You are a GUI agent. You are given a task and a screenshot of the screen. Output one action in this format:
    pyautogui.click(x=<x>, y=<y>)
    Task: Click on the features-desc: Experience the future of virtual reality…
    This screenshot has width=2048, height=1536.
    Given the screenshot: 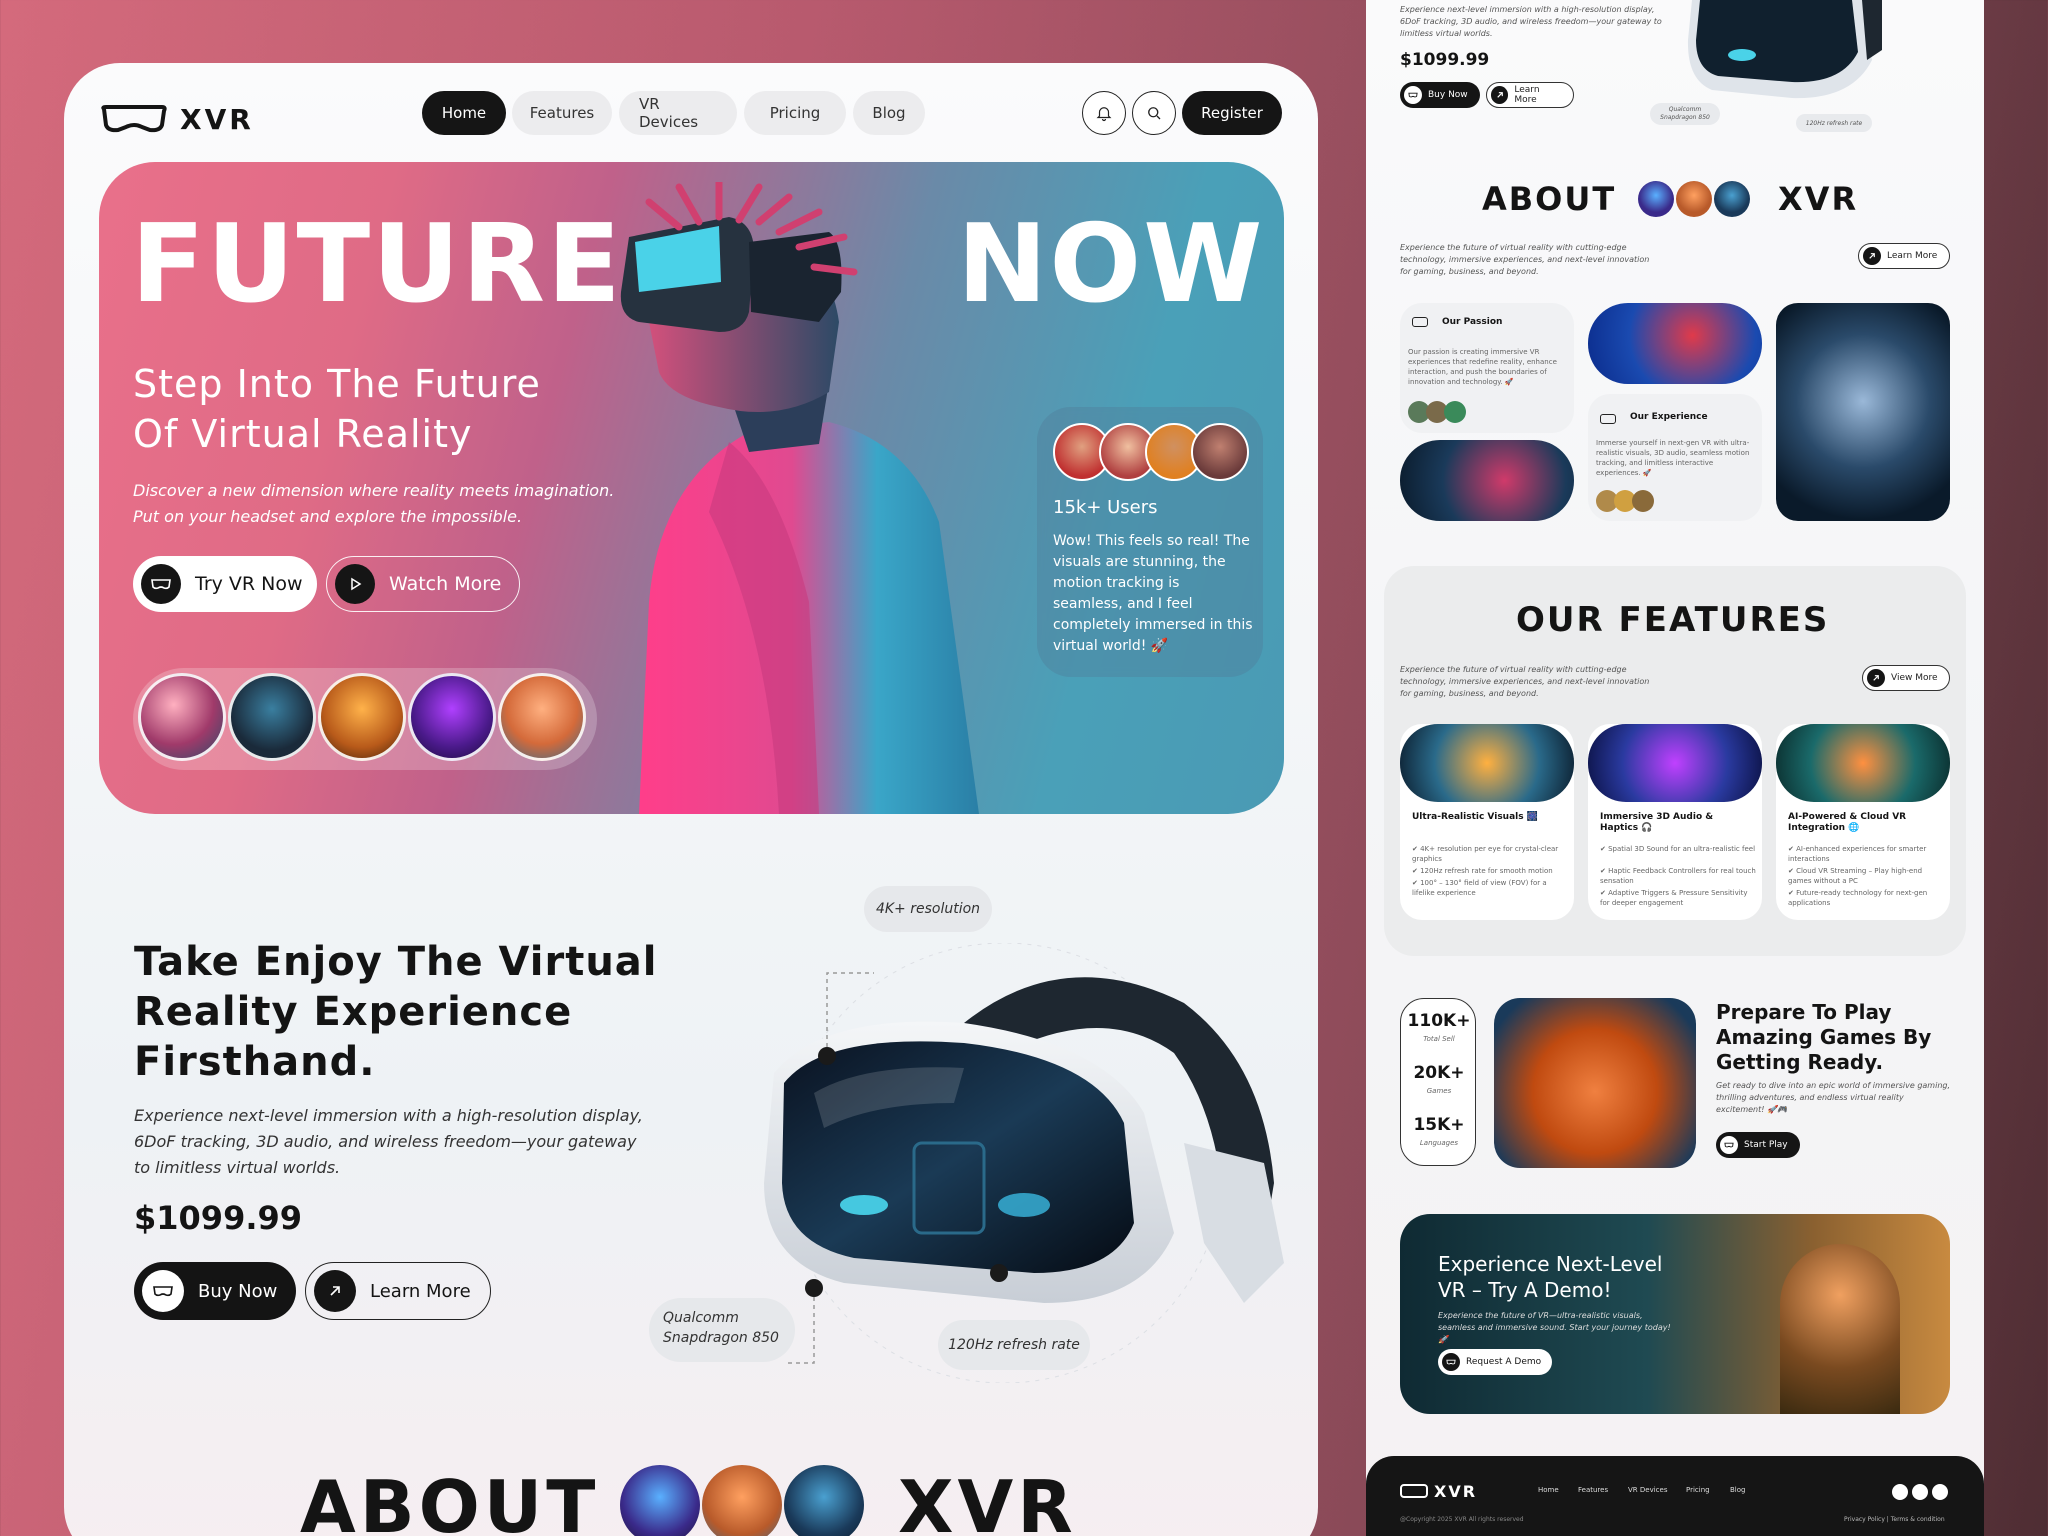 What is the action you would take?
    pyautogui.click(x=1525, y=681)
    